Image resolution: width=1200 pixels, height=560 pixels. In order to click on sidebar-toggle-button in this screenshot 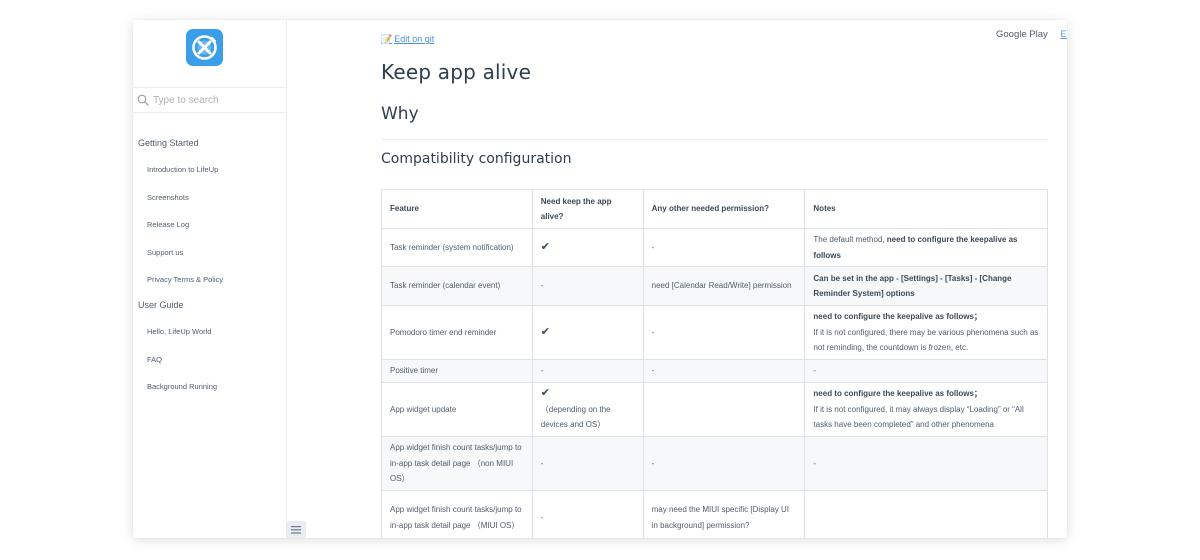, I will do `click(296, 529)`.